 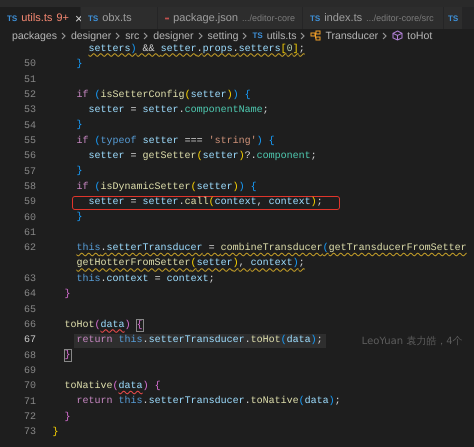 I want to click on line-number: 63, so click(x=30, y=280).